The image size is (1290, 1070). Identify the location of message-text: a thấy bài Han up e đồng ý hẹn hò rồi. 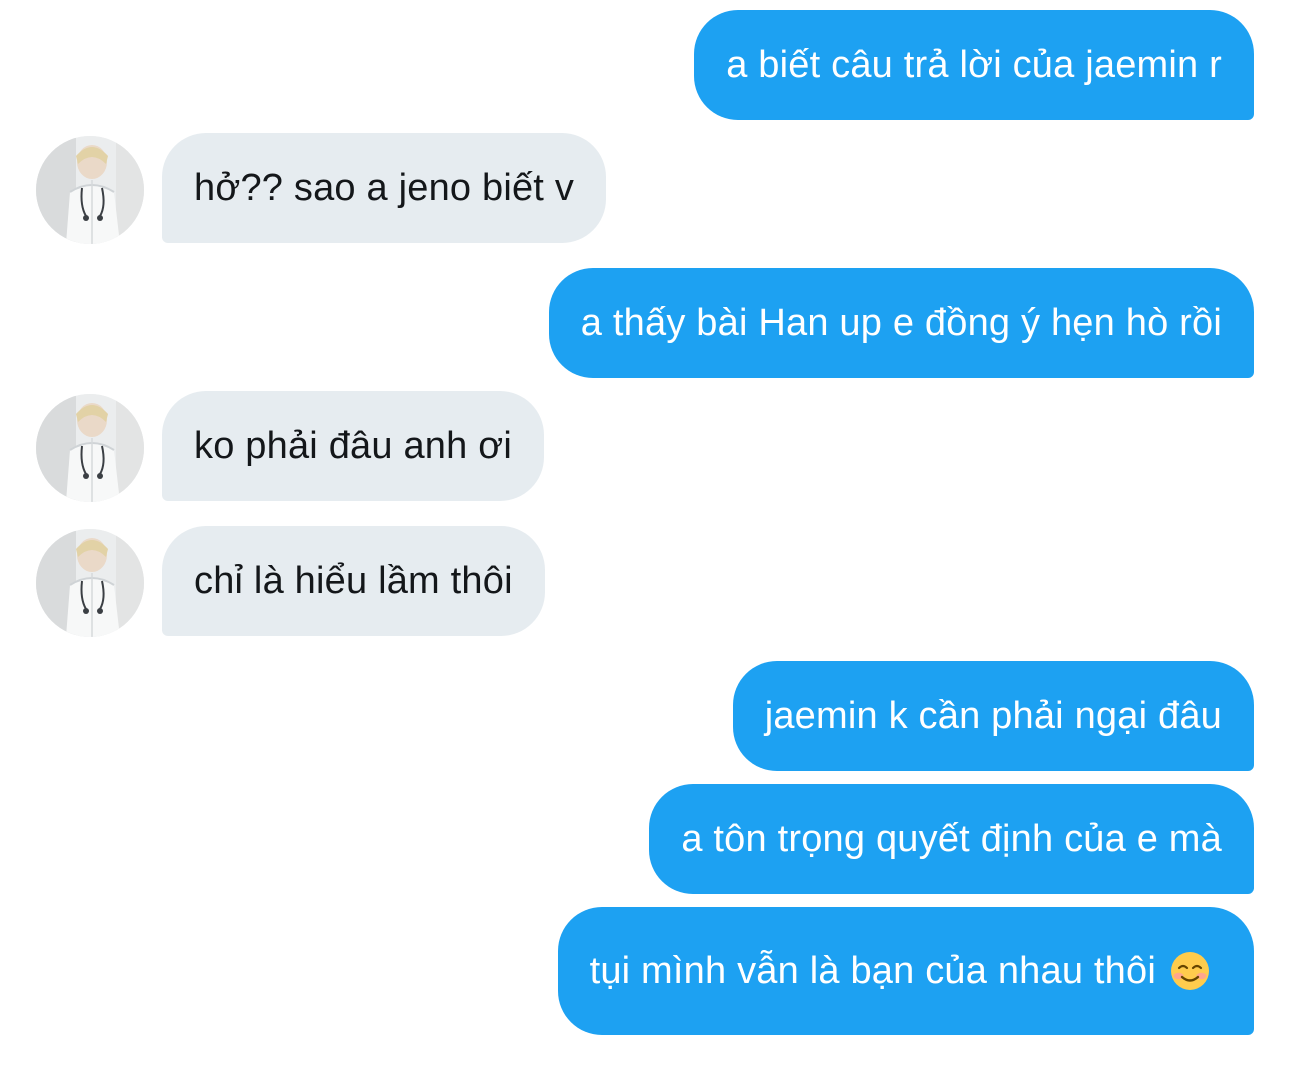
(901, 322).